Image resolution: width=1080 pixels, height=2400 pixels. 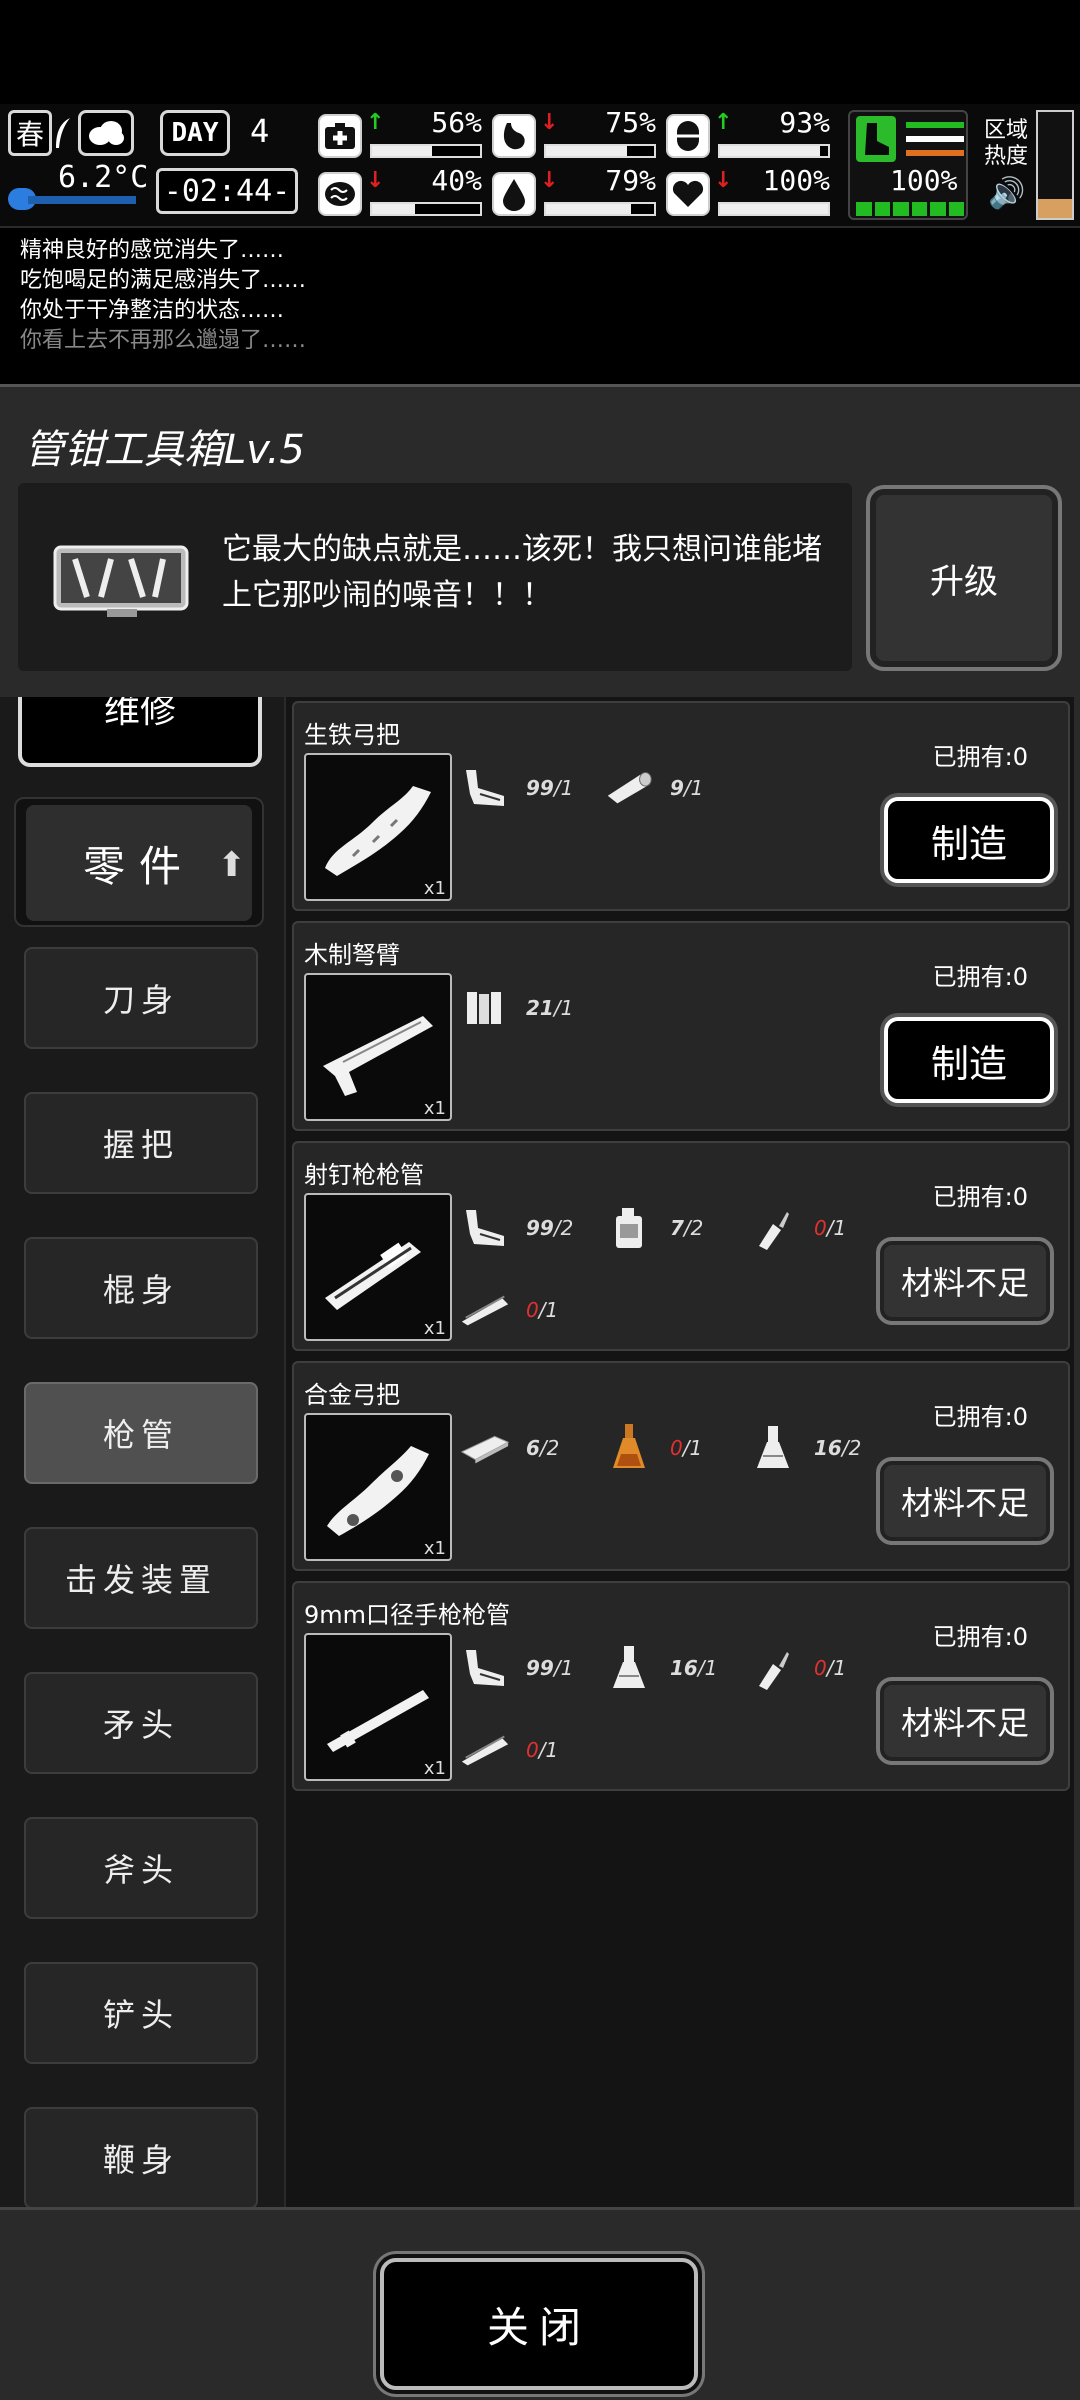 I want to click on water-drop-icon, so click(x=514, y=194).